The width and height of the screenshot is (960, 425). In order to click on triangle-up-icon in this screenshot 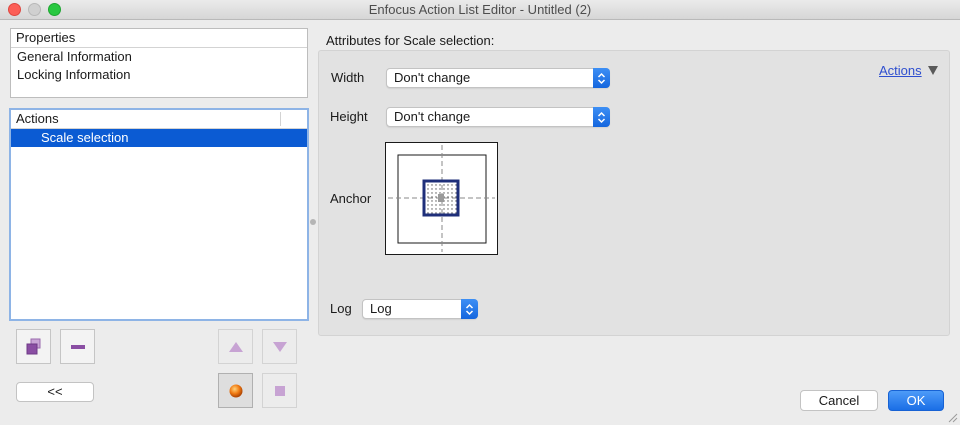, I will do `click(235, 346)`.